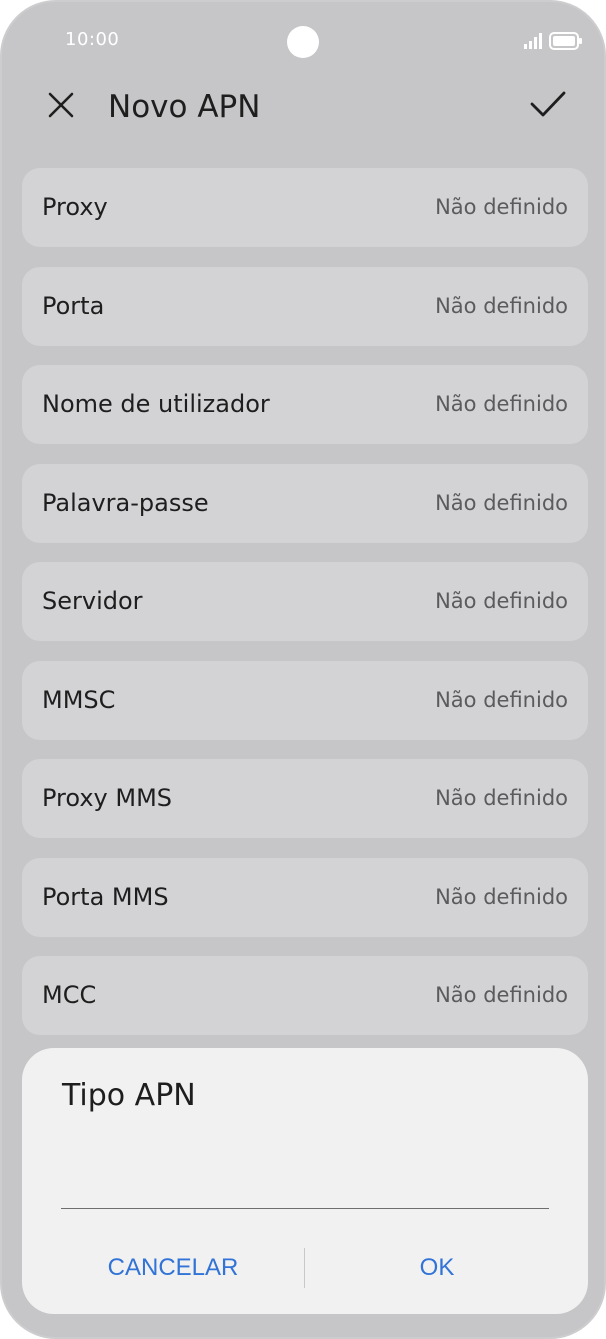 This screenshot has width=606, height=1339. I want to click on dialog-title: Tipo APN, so click(129, 1095).